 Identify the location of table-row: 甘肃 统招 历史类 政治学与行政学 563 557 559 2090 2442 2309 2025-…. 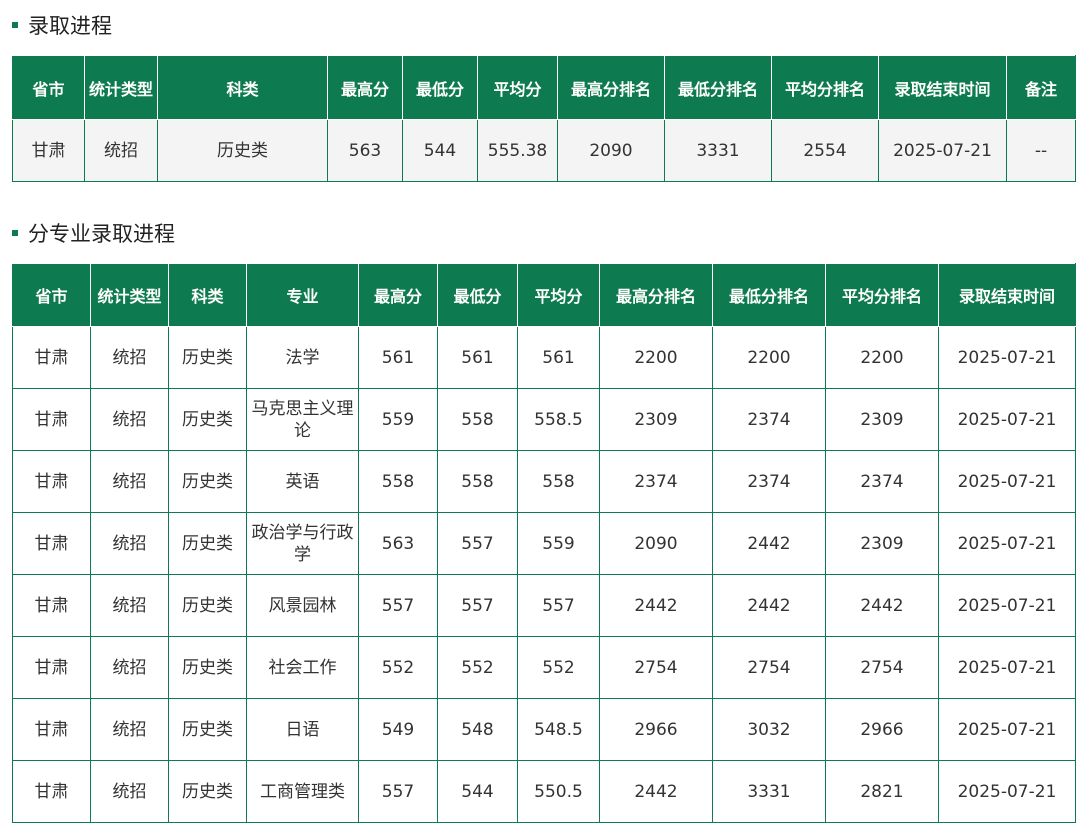
(544, 543).